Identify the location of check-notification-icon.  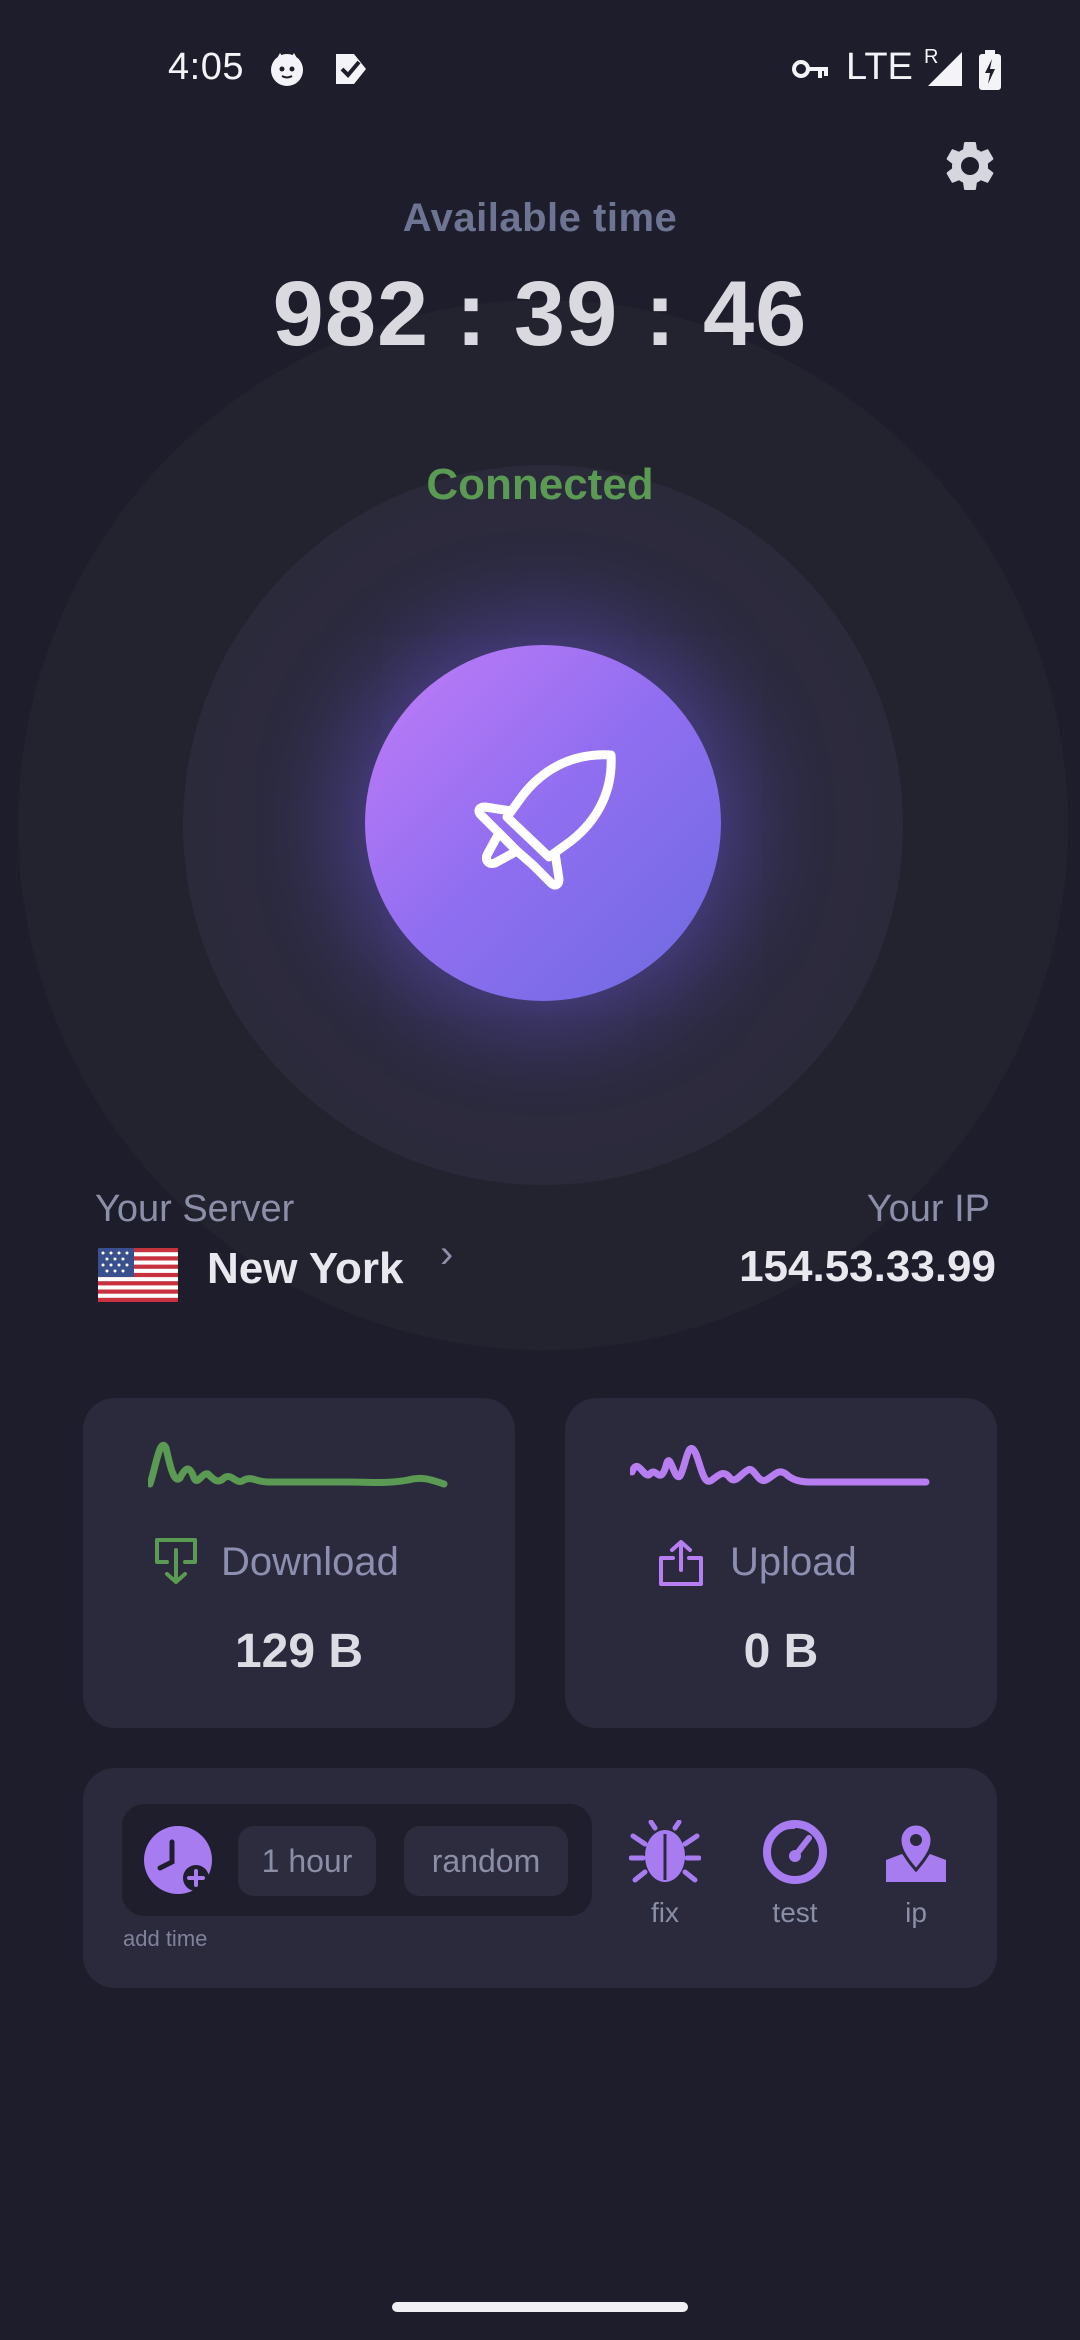
(351, 69).